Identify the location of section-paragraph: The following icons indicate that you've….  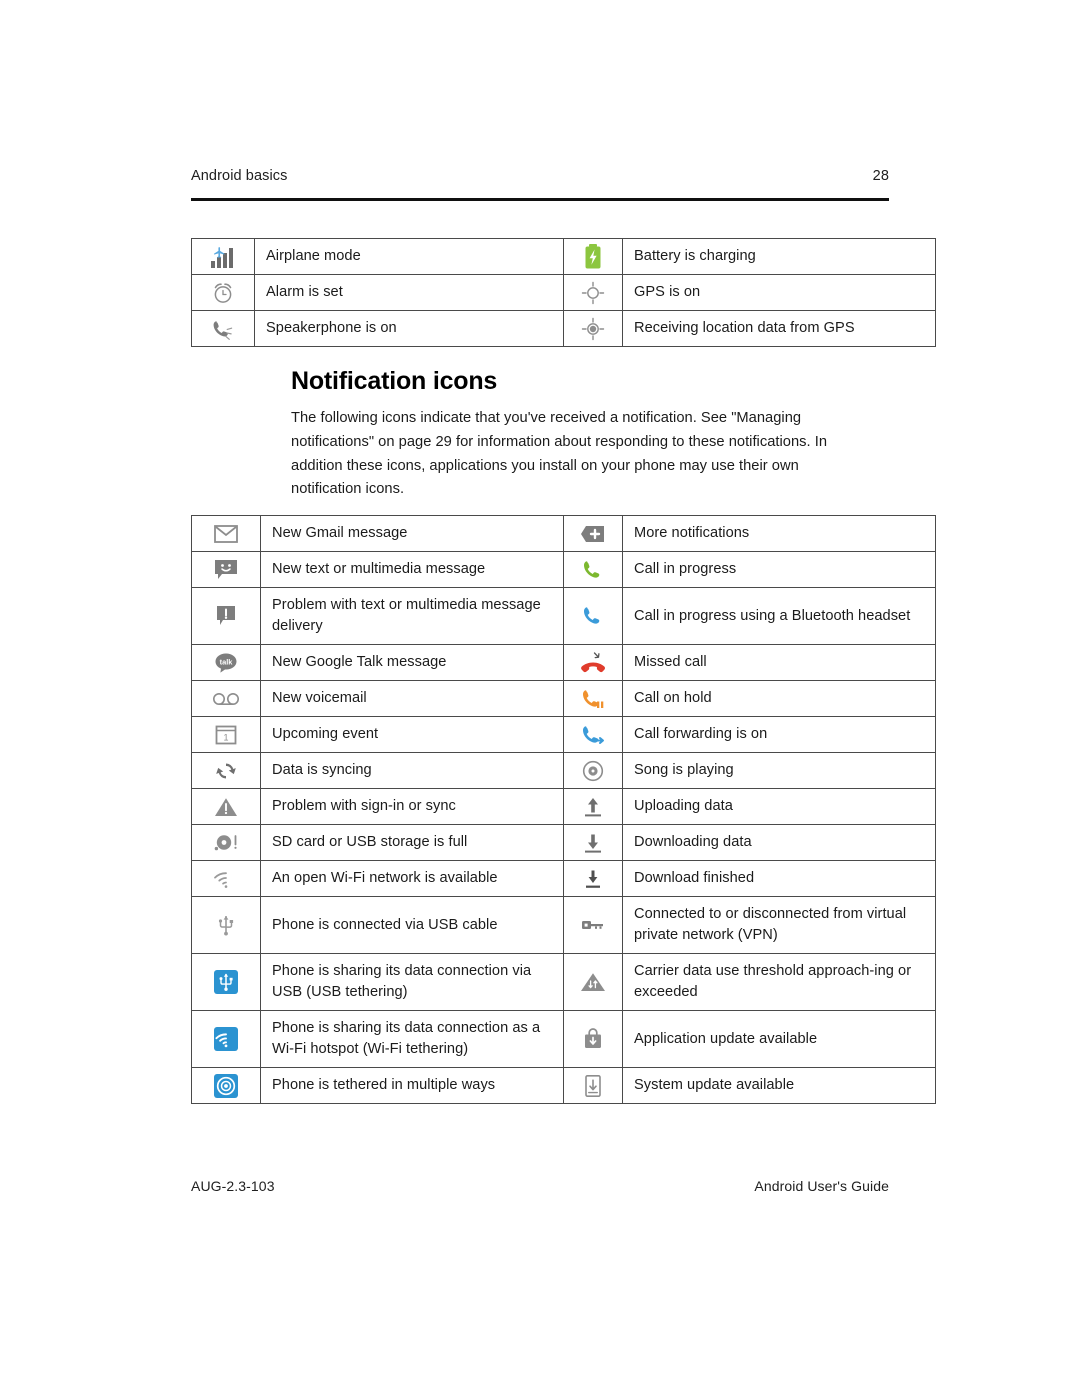
(559, 454).